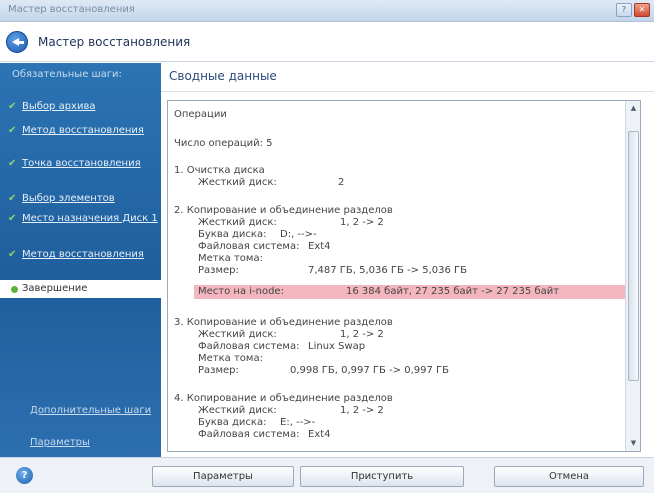  What do you see at coordinates (60, 443) in the screenshot?
I see `options-link: Параметры` at bounding box center [60, 443].